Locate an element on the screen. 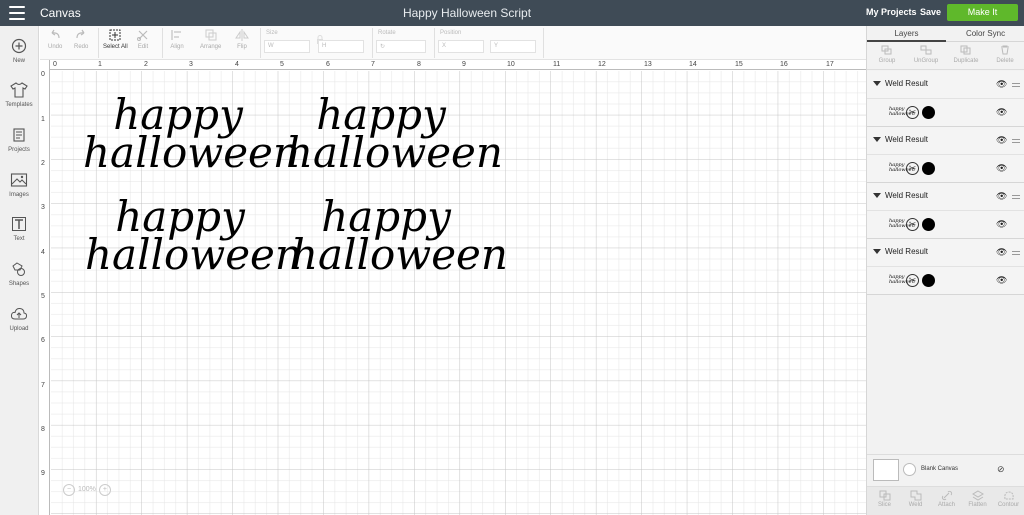 The width and height of the screenshot is (1024, 515). nav-label: Templates is located at coordinates (19, 105).